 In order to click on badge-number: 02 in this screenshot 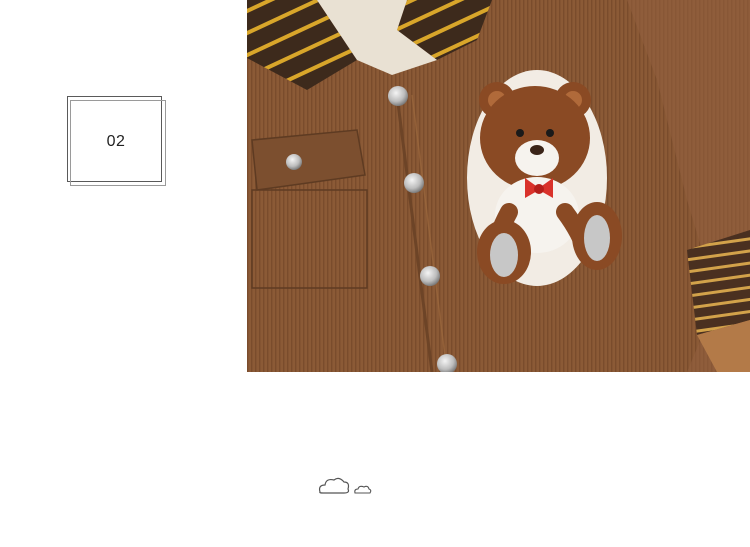, I will do `click(116, 141)`.